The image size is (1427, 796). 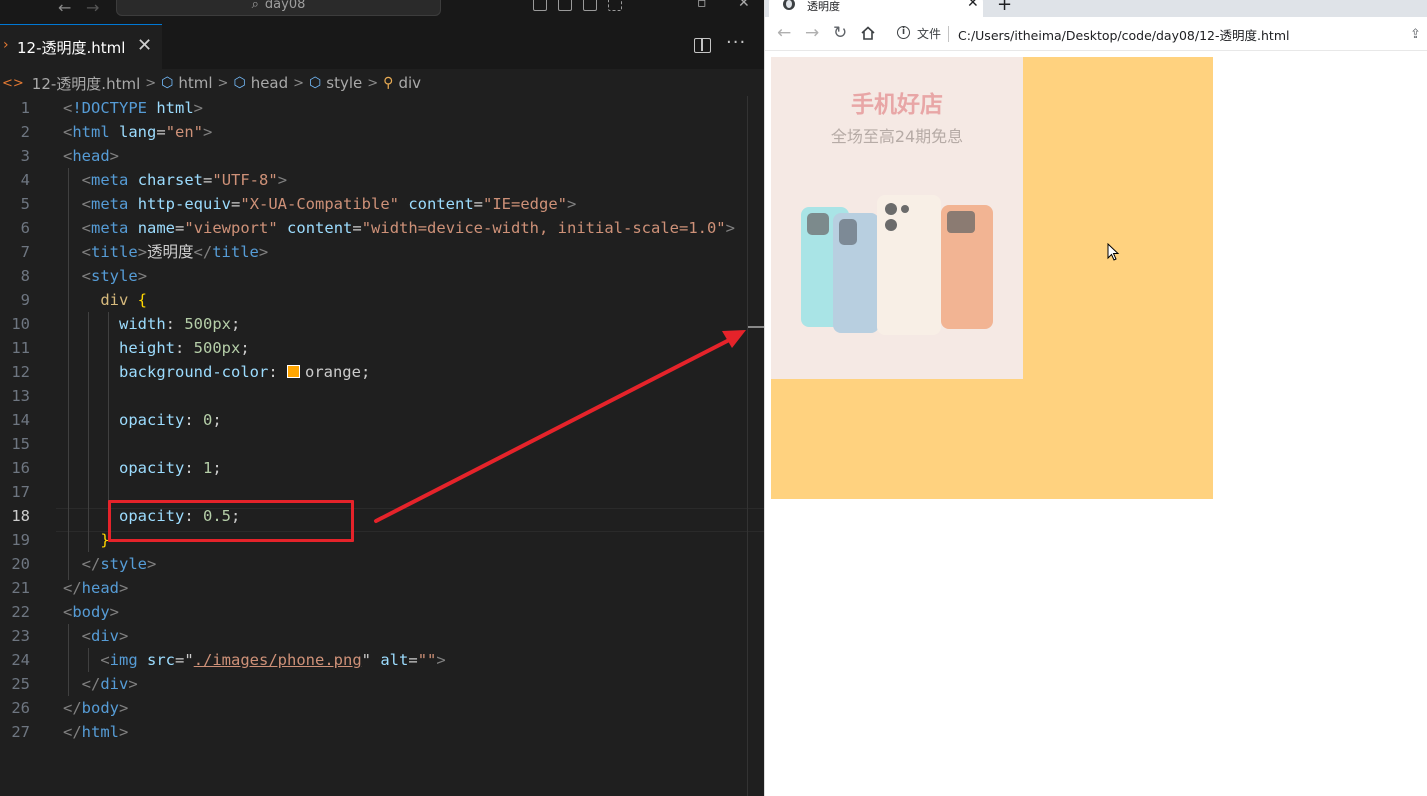 I want to click on code-line: 1 <!DOCTYPE html>, so click(x=382, y=108).